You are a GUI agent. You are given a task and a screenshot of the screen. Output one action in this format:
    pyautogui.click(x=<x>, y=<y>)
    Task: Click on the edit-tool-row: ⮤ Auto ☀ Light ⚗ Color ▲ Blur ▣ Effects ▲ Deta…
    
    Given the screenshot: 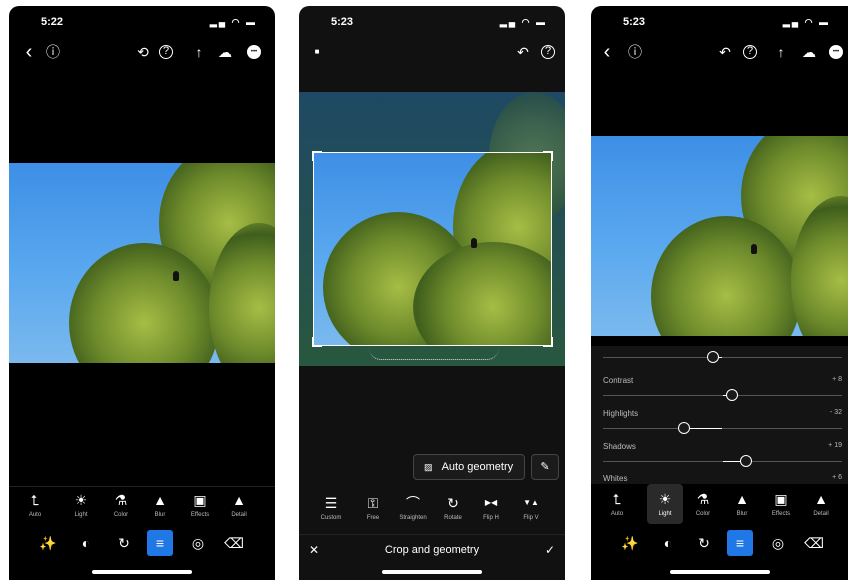 What is the action you would take?
    pyautogui.click(x=142, y=506)
    